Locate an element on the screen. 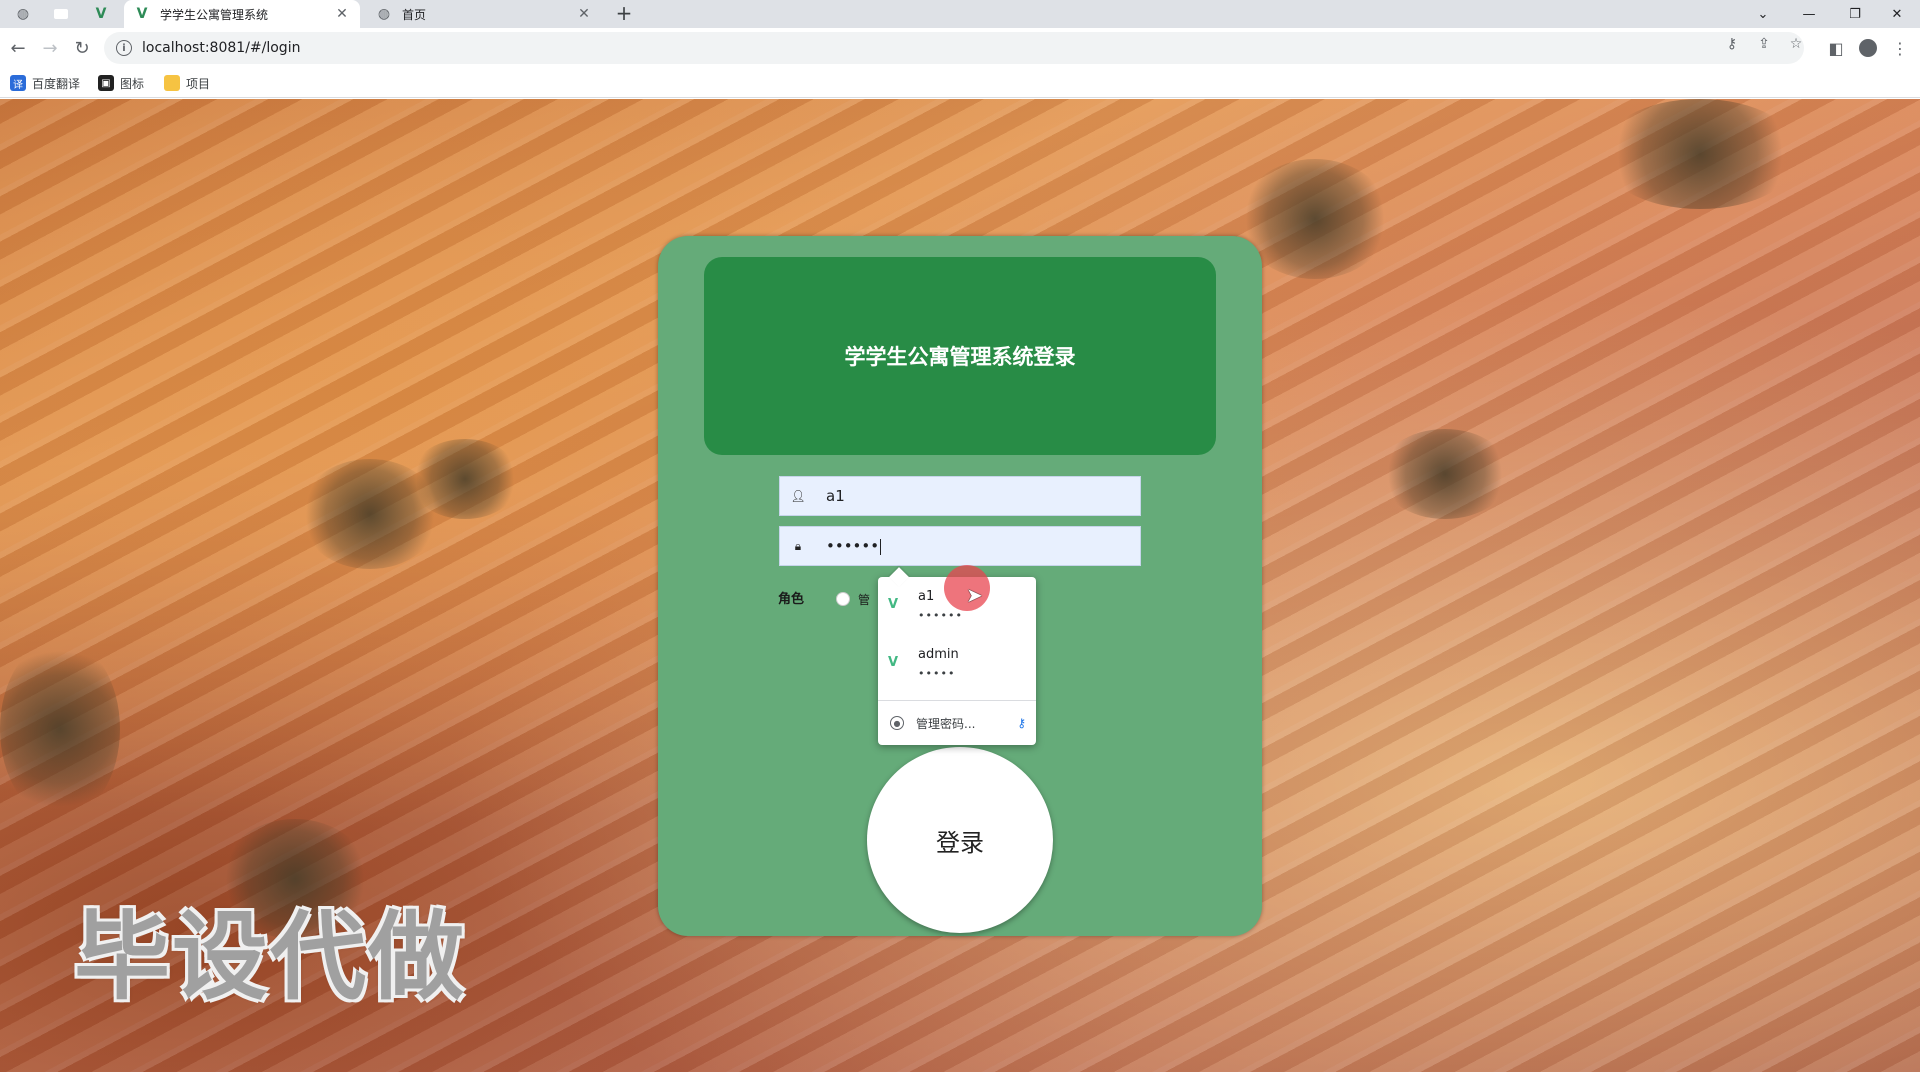  url-text: localhost:8081/#/login is located at coordinates (221, 48).